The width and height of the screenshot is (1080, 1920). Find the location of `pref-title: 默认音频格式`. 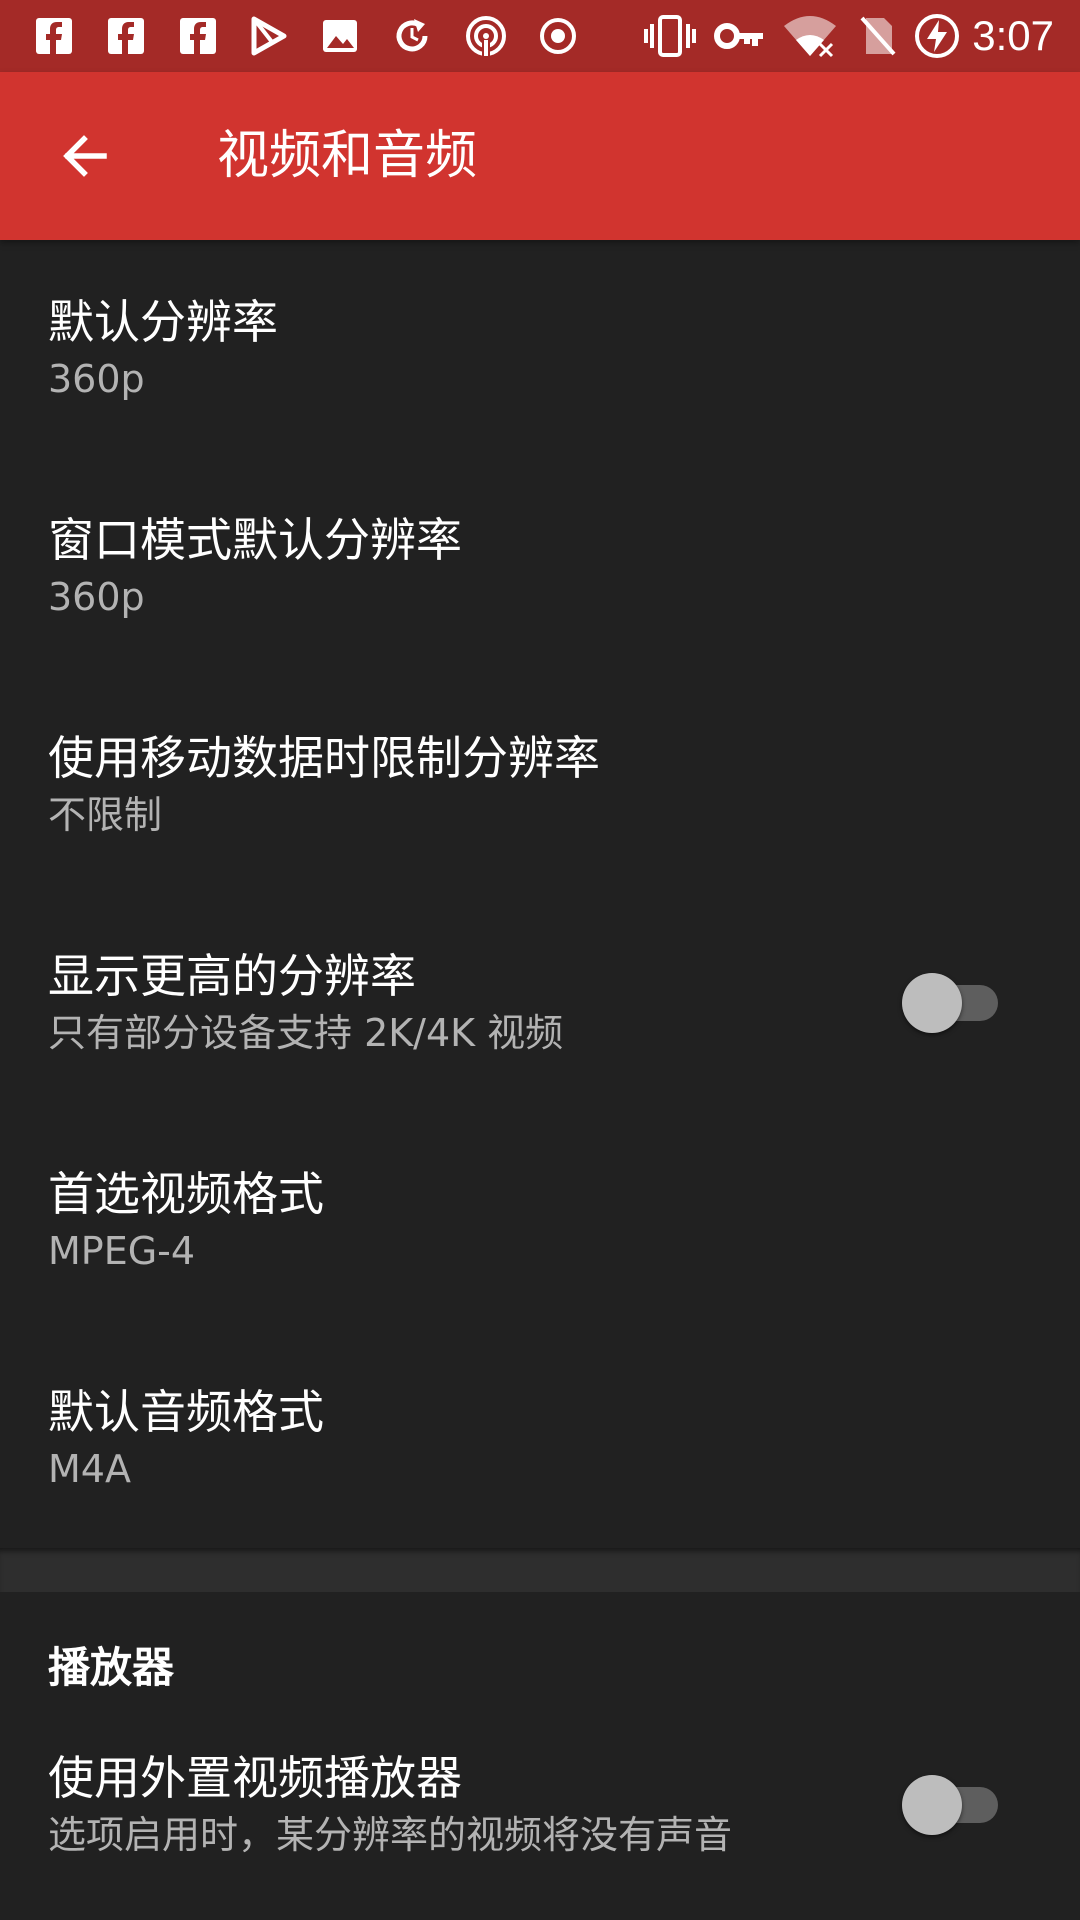

pref-title: 默认音频格式 is located at coordinates (186, 1412).